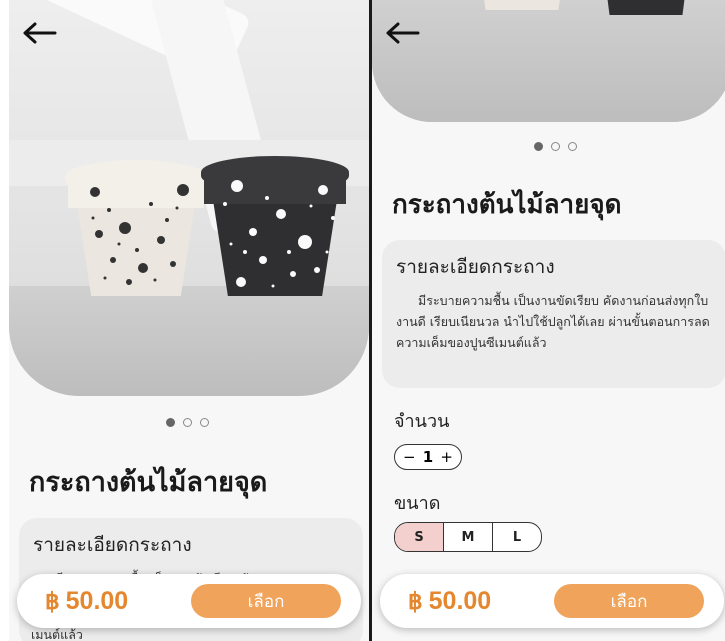 This screenshot has width=725, height=641. What do you see at coordinates (419, 537) in the screenshot?
I see `size-option-s: S` at bounding box center [419, 537].